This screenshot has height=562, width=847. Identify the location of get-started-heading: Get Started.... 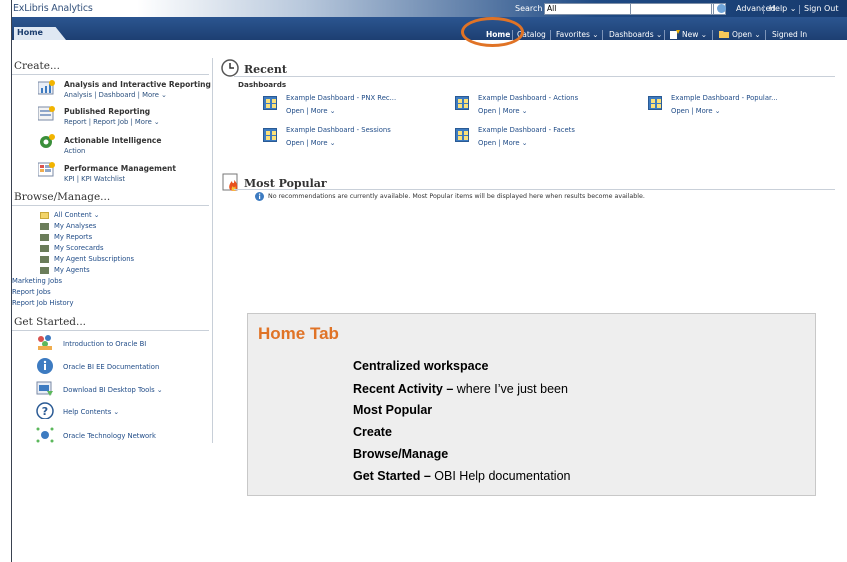
(50, 322).